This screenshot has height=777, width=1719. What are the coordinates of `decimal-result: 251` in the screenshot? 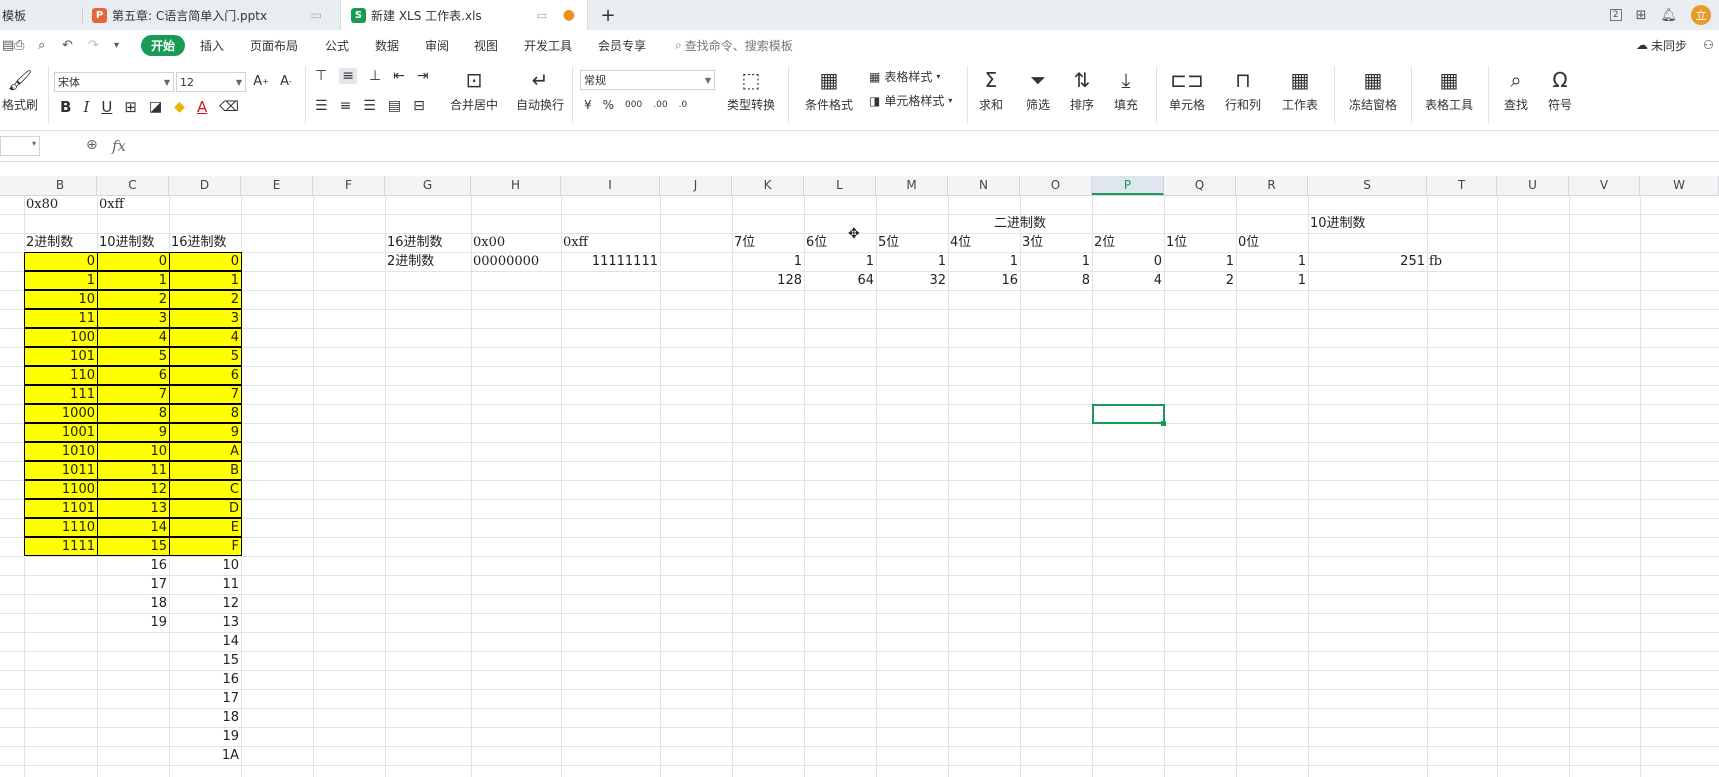 It's located at (1367, 261).